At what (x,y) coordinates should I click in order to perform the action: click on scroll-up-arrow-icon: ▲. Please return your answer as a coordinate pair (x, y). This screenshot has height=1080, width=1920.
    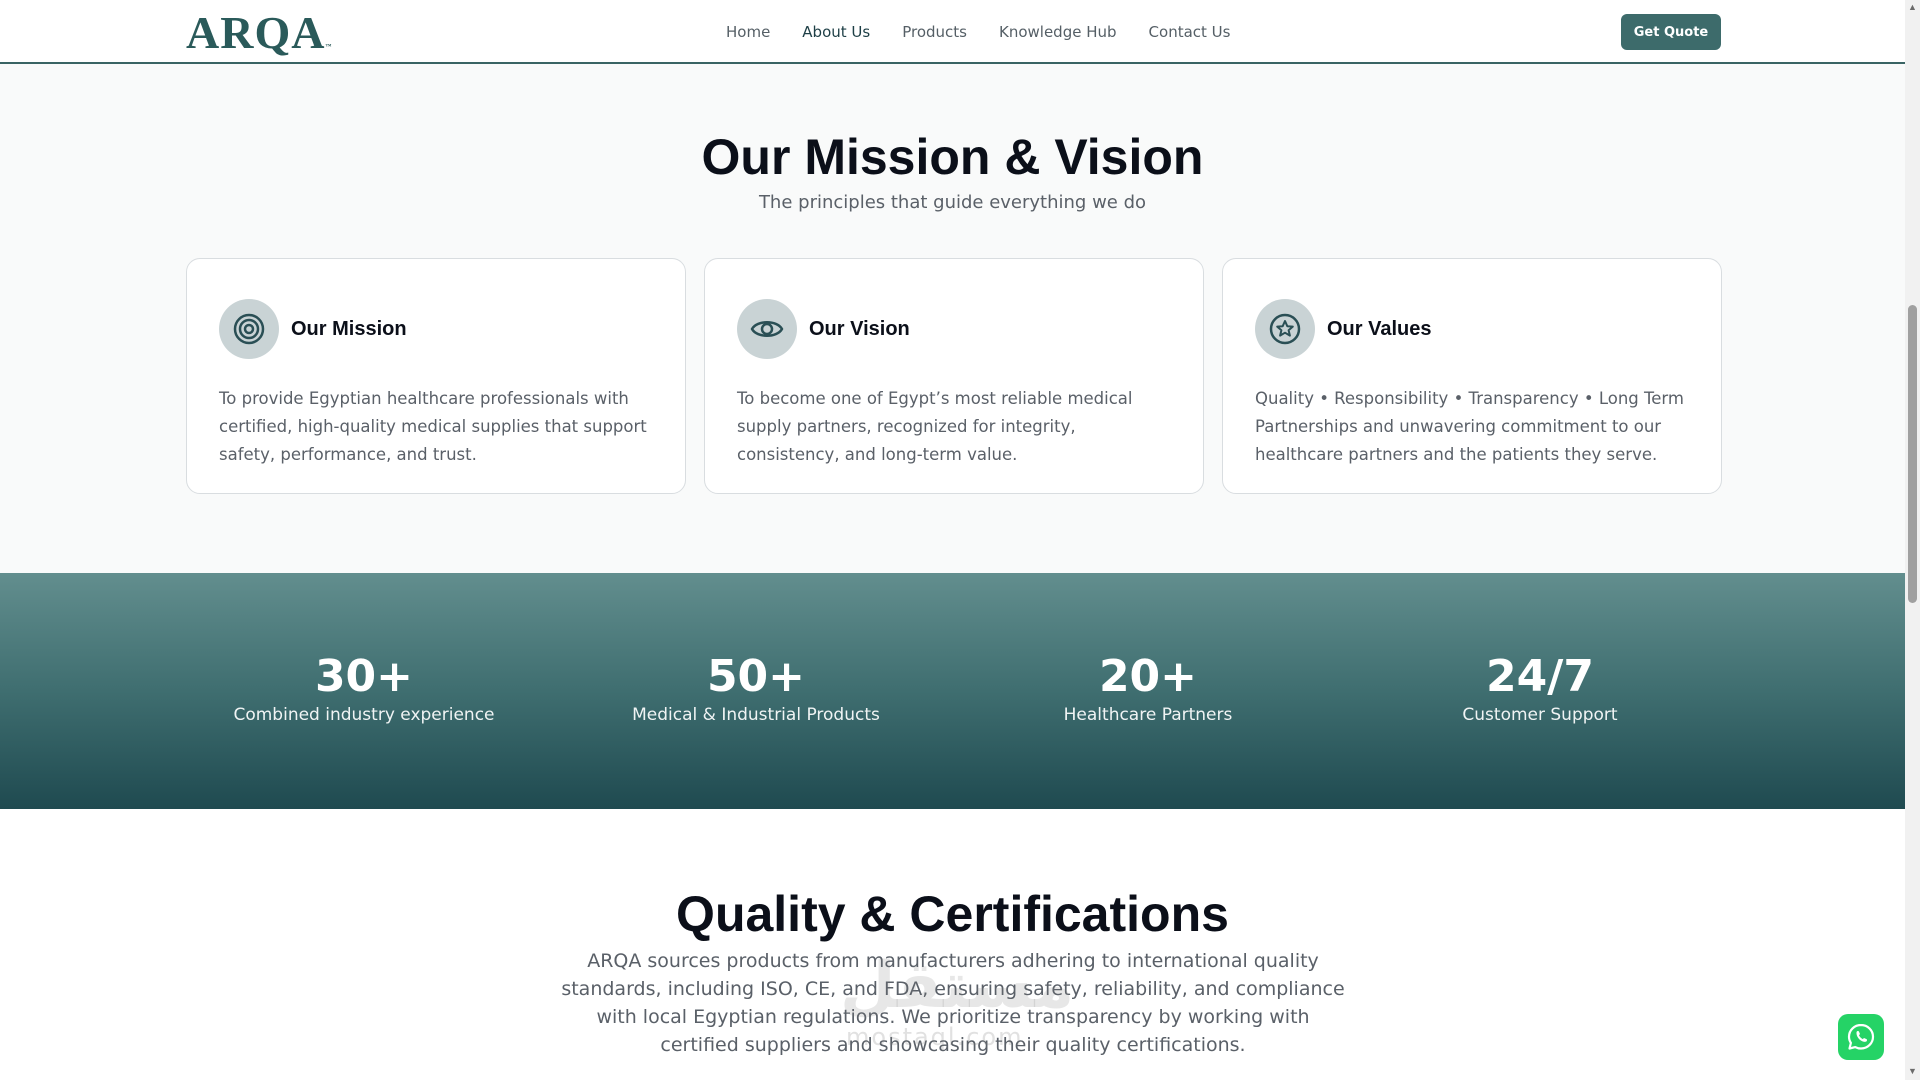
    Looking at the image, I should click on (1912, 8).